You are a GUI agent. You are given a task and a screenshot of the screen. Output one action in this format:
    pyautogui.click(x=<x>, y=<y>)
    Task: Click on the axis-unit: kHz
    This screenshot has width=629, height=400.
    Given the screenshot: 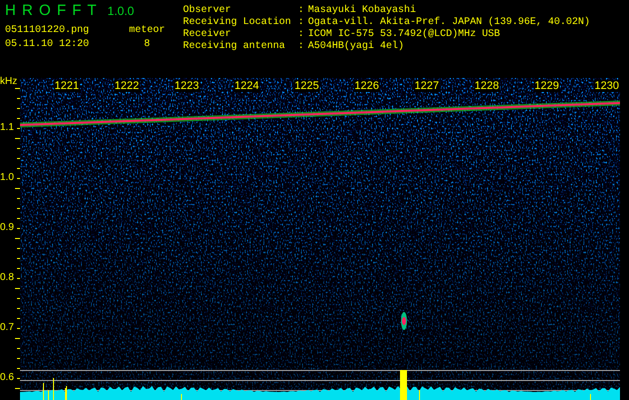 What is the action you would take?
    pyautogui.click(x=9, y=81)
    